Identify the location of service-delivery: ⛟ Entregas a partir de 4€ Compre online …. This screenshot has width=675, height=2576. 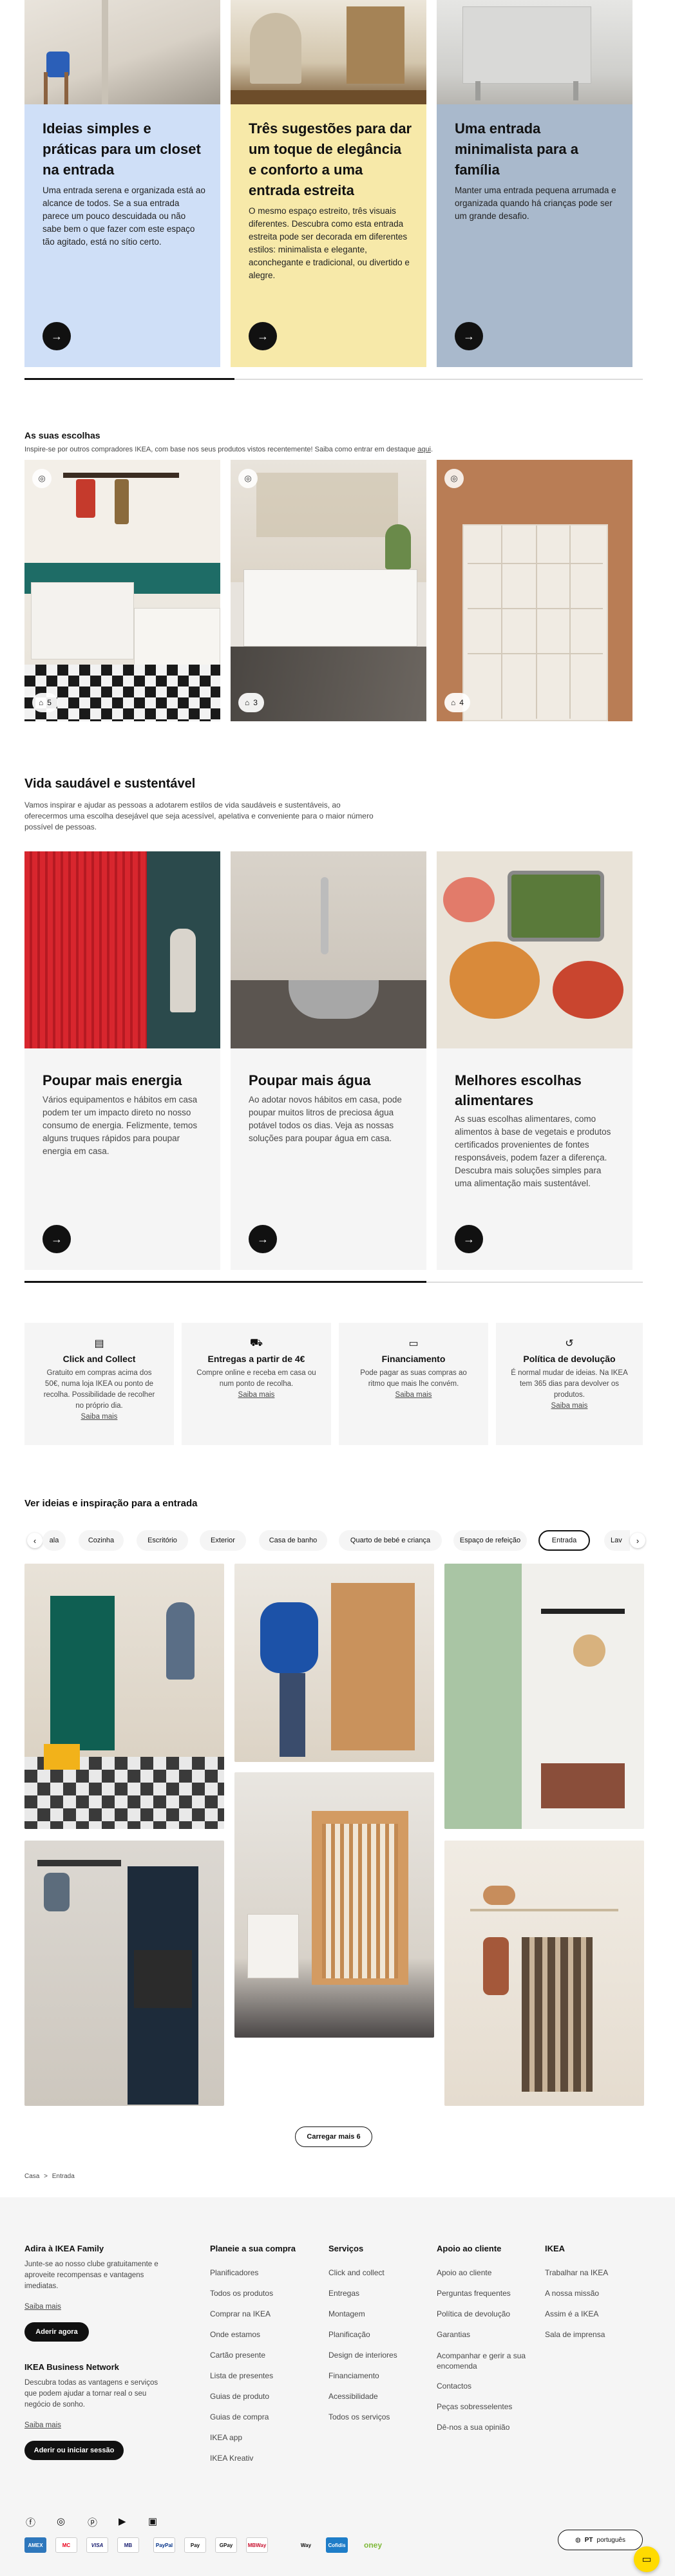
(256, 1384).